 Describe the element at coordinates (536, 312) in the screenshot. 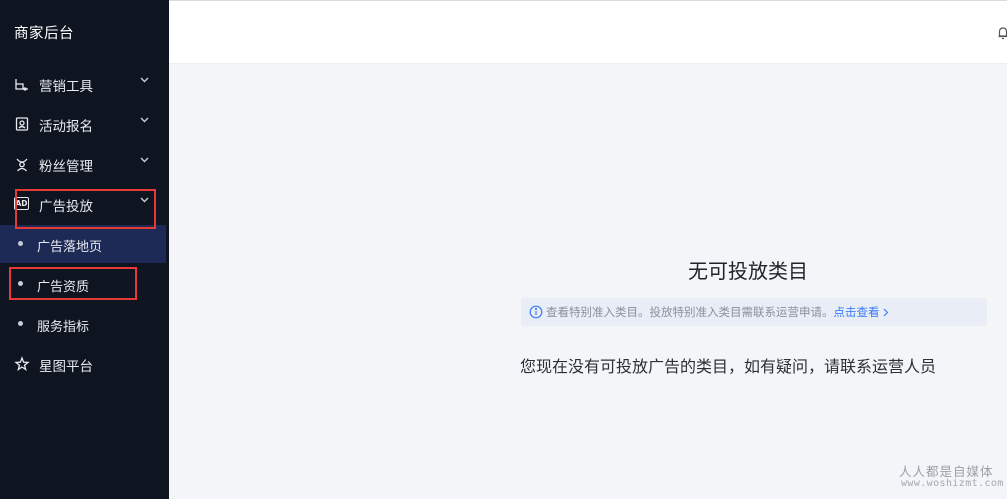

I see `info-icon` at that location.